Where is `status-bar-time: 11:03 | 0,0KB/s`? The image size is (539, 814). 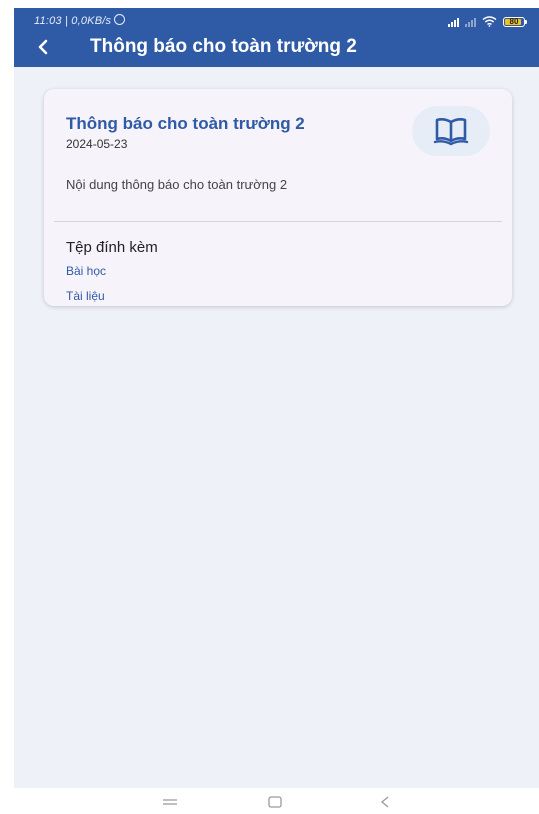
status-bar-time: 11:03 | 0,0KB/s is located at coordinates (80, 20).